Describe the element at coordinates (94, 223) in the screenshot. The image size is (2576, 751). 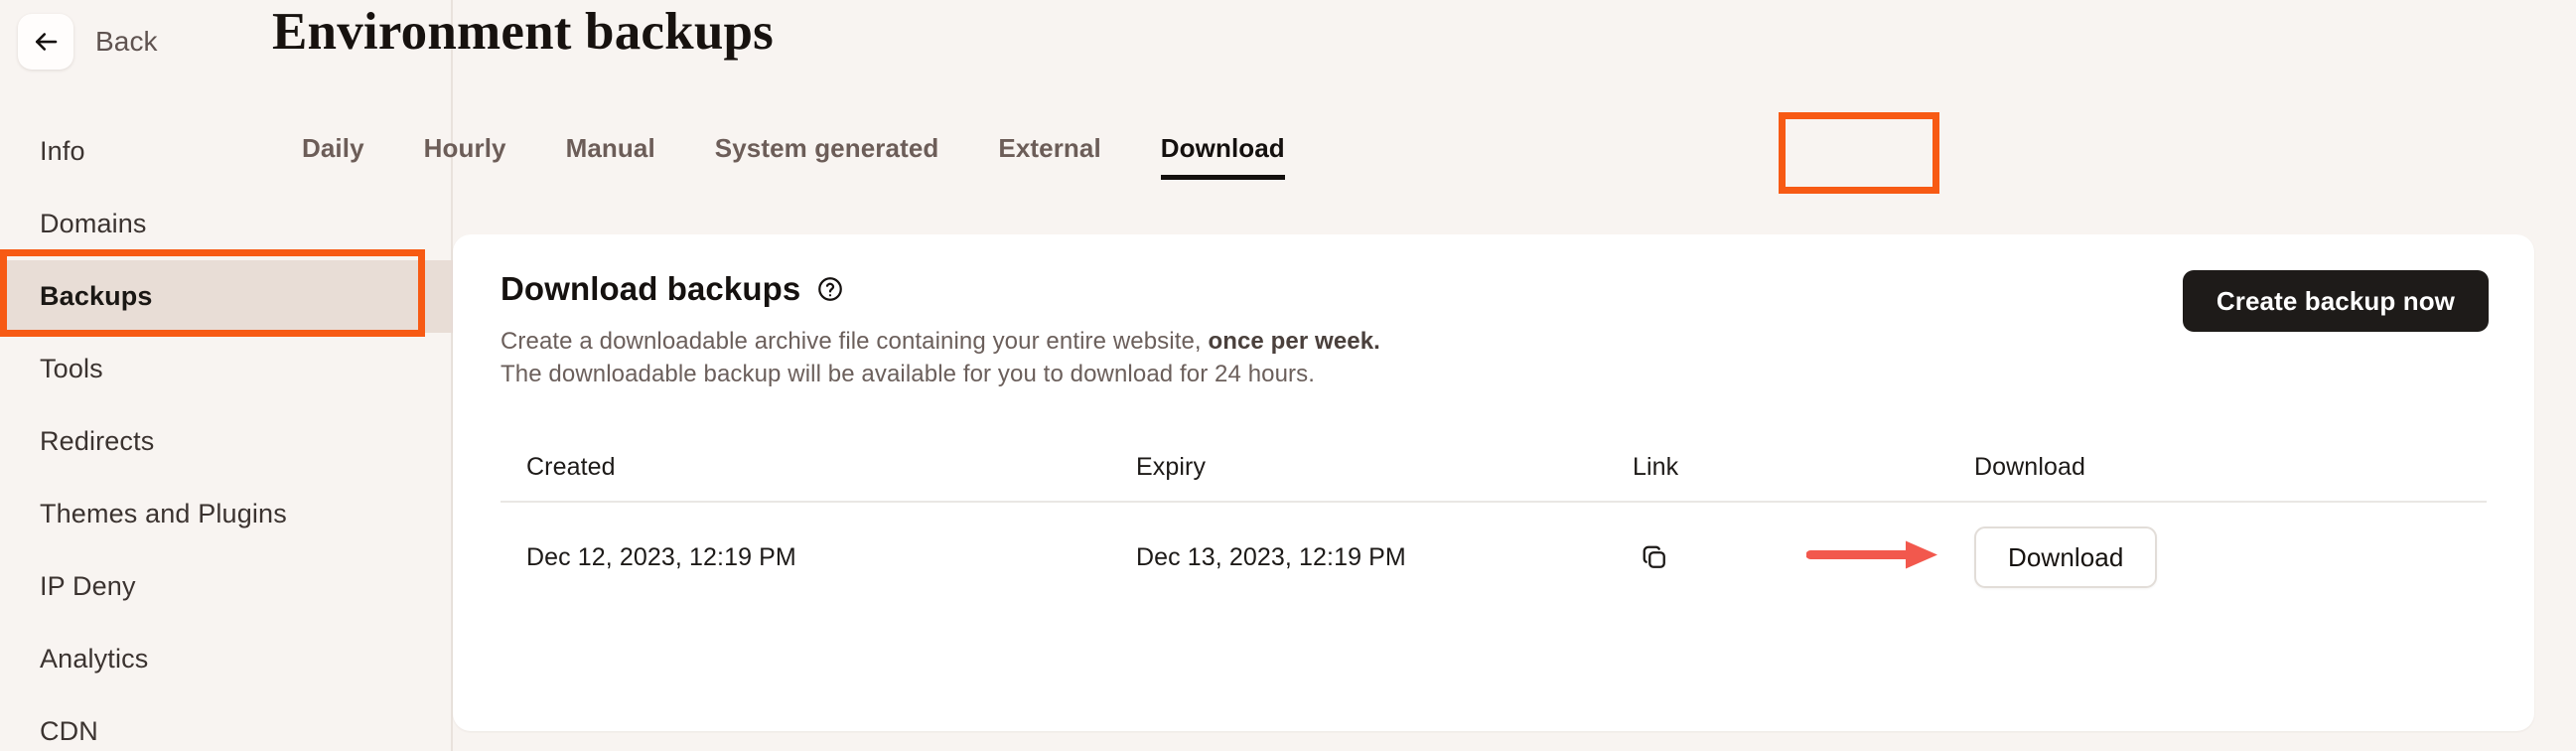
I see `sidebar-item-label: Domains` at that location.